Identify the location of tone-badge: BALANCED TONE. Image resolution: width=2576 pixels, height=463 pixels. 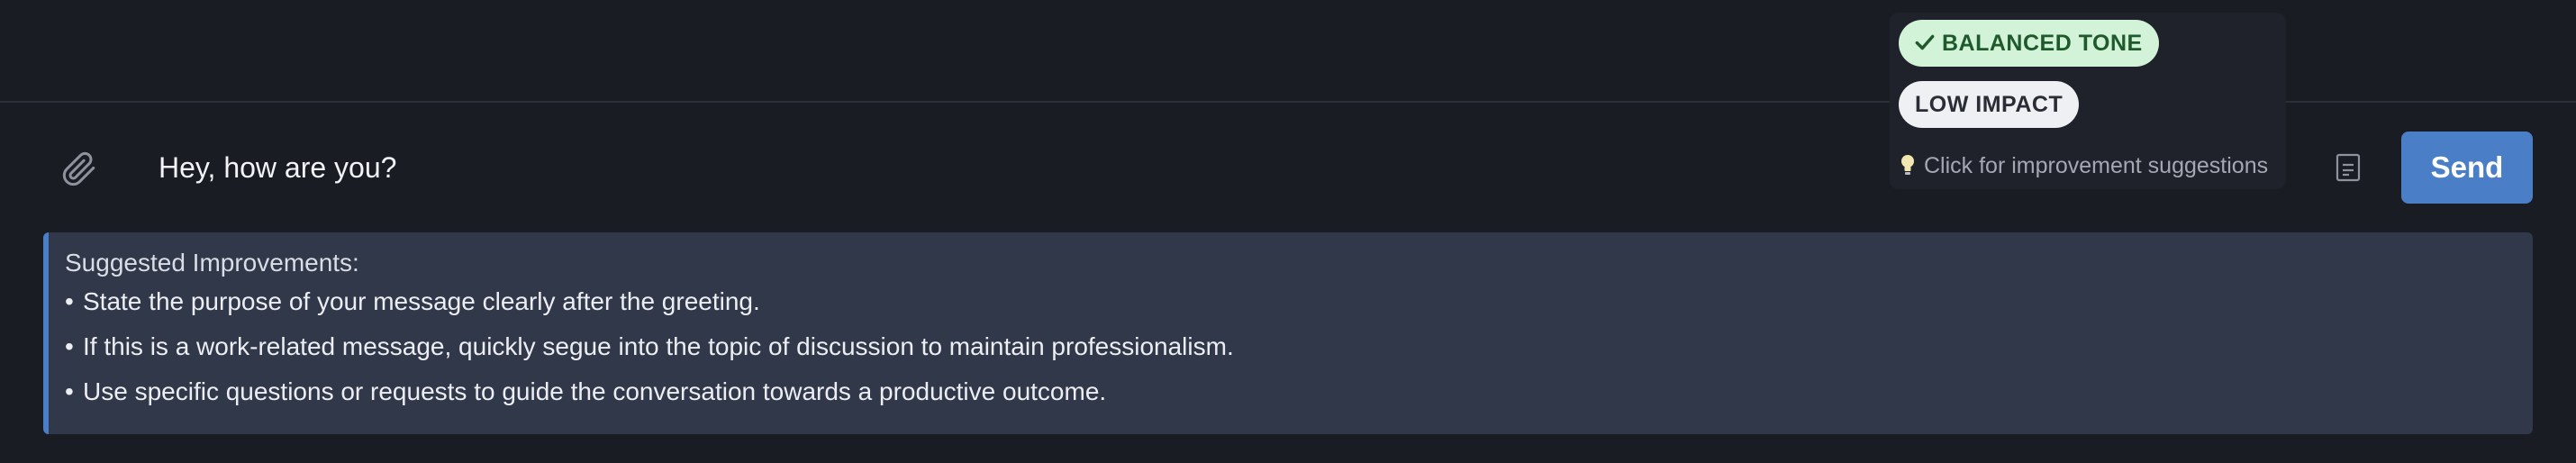
(2029, 44).